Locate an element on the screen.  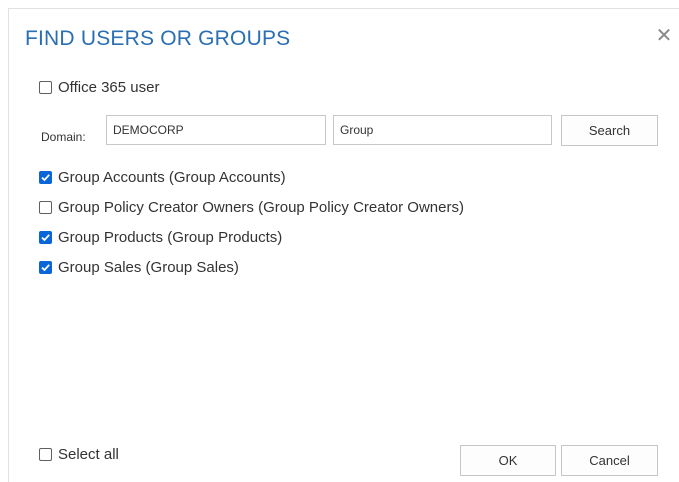
search-button: Search is located at coordinates (609, 130).